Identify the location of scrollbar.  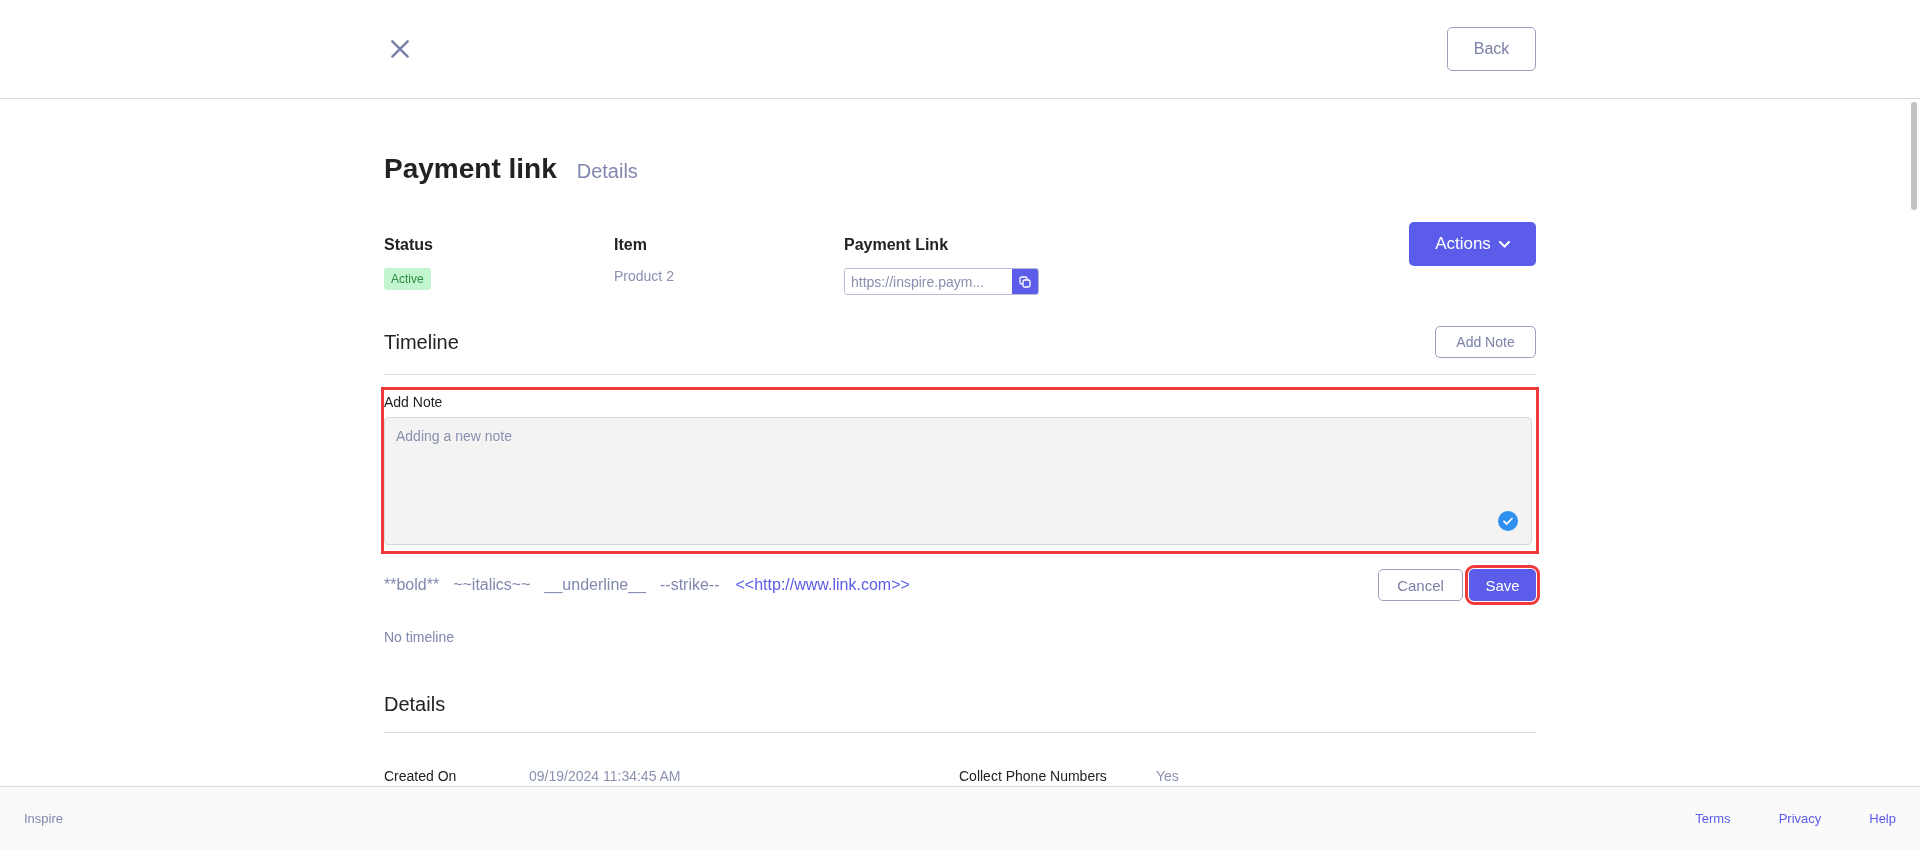
(1914, 156).